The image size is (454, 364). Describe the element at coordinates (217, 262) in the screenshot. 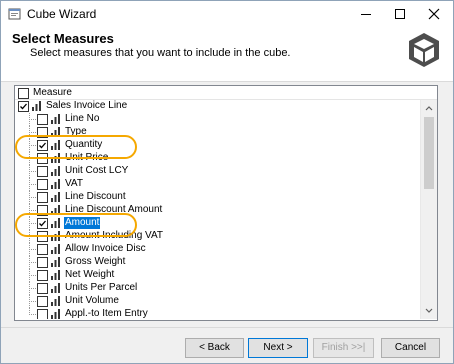

I see `measure-row: Gross Weight` at that location.